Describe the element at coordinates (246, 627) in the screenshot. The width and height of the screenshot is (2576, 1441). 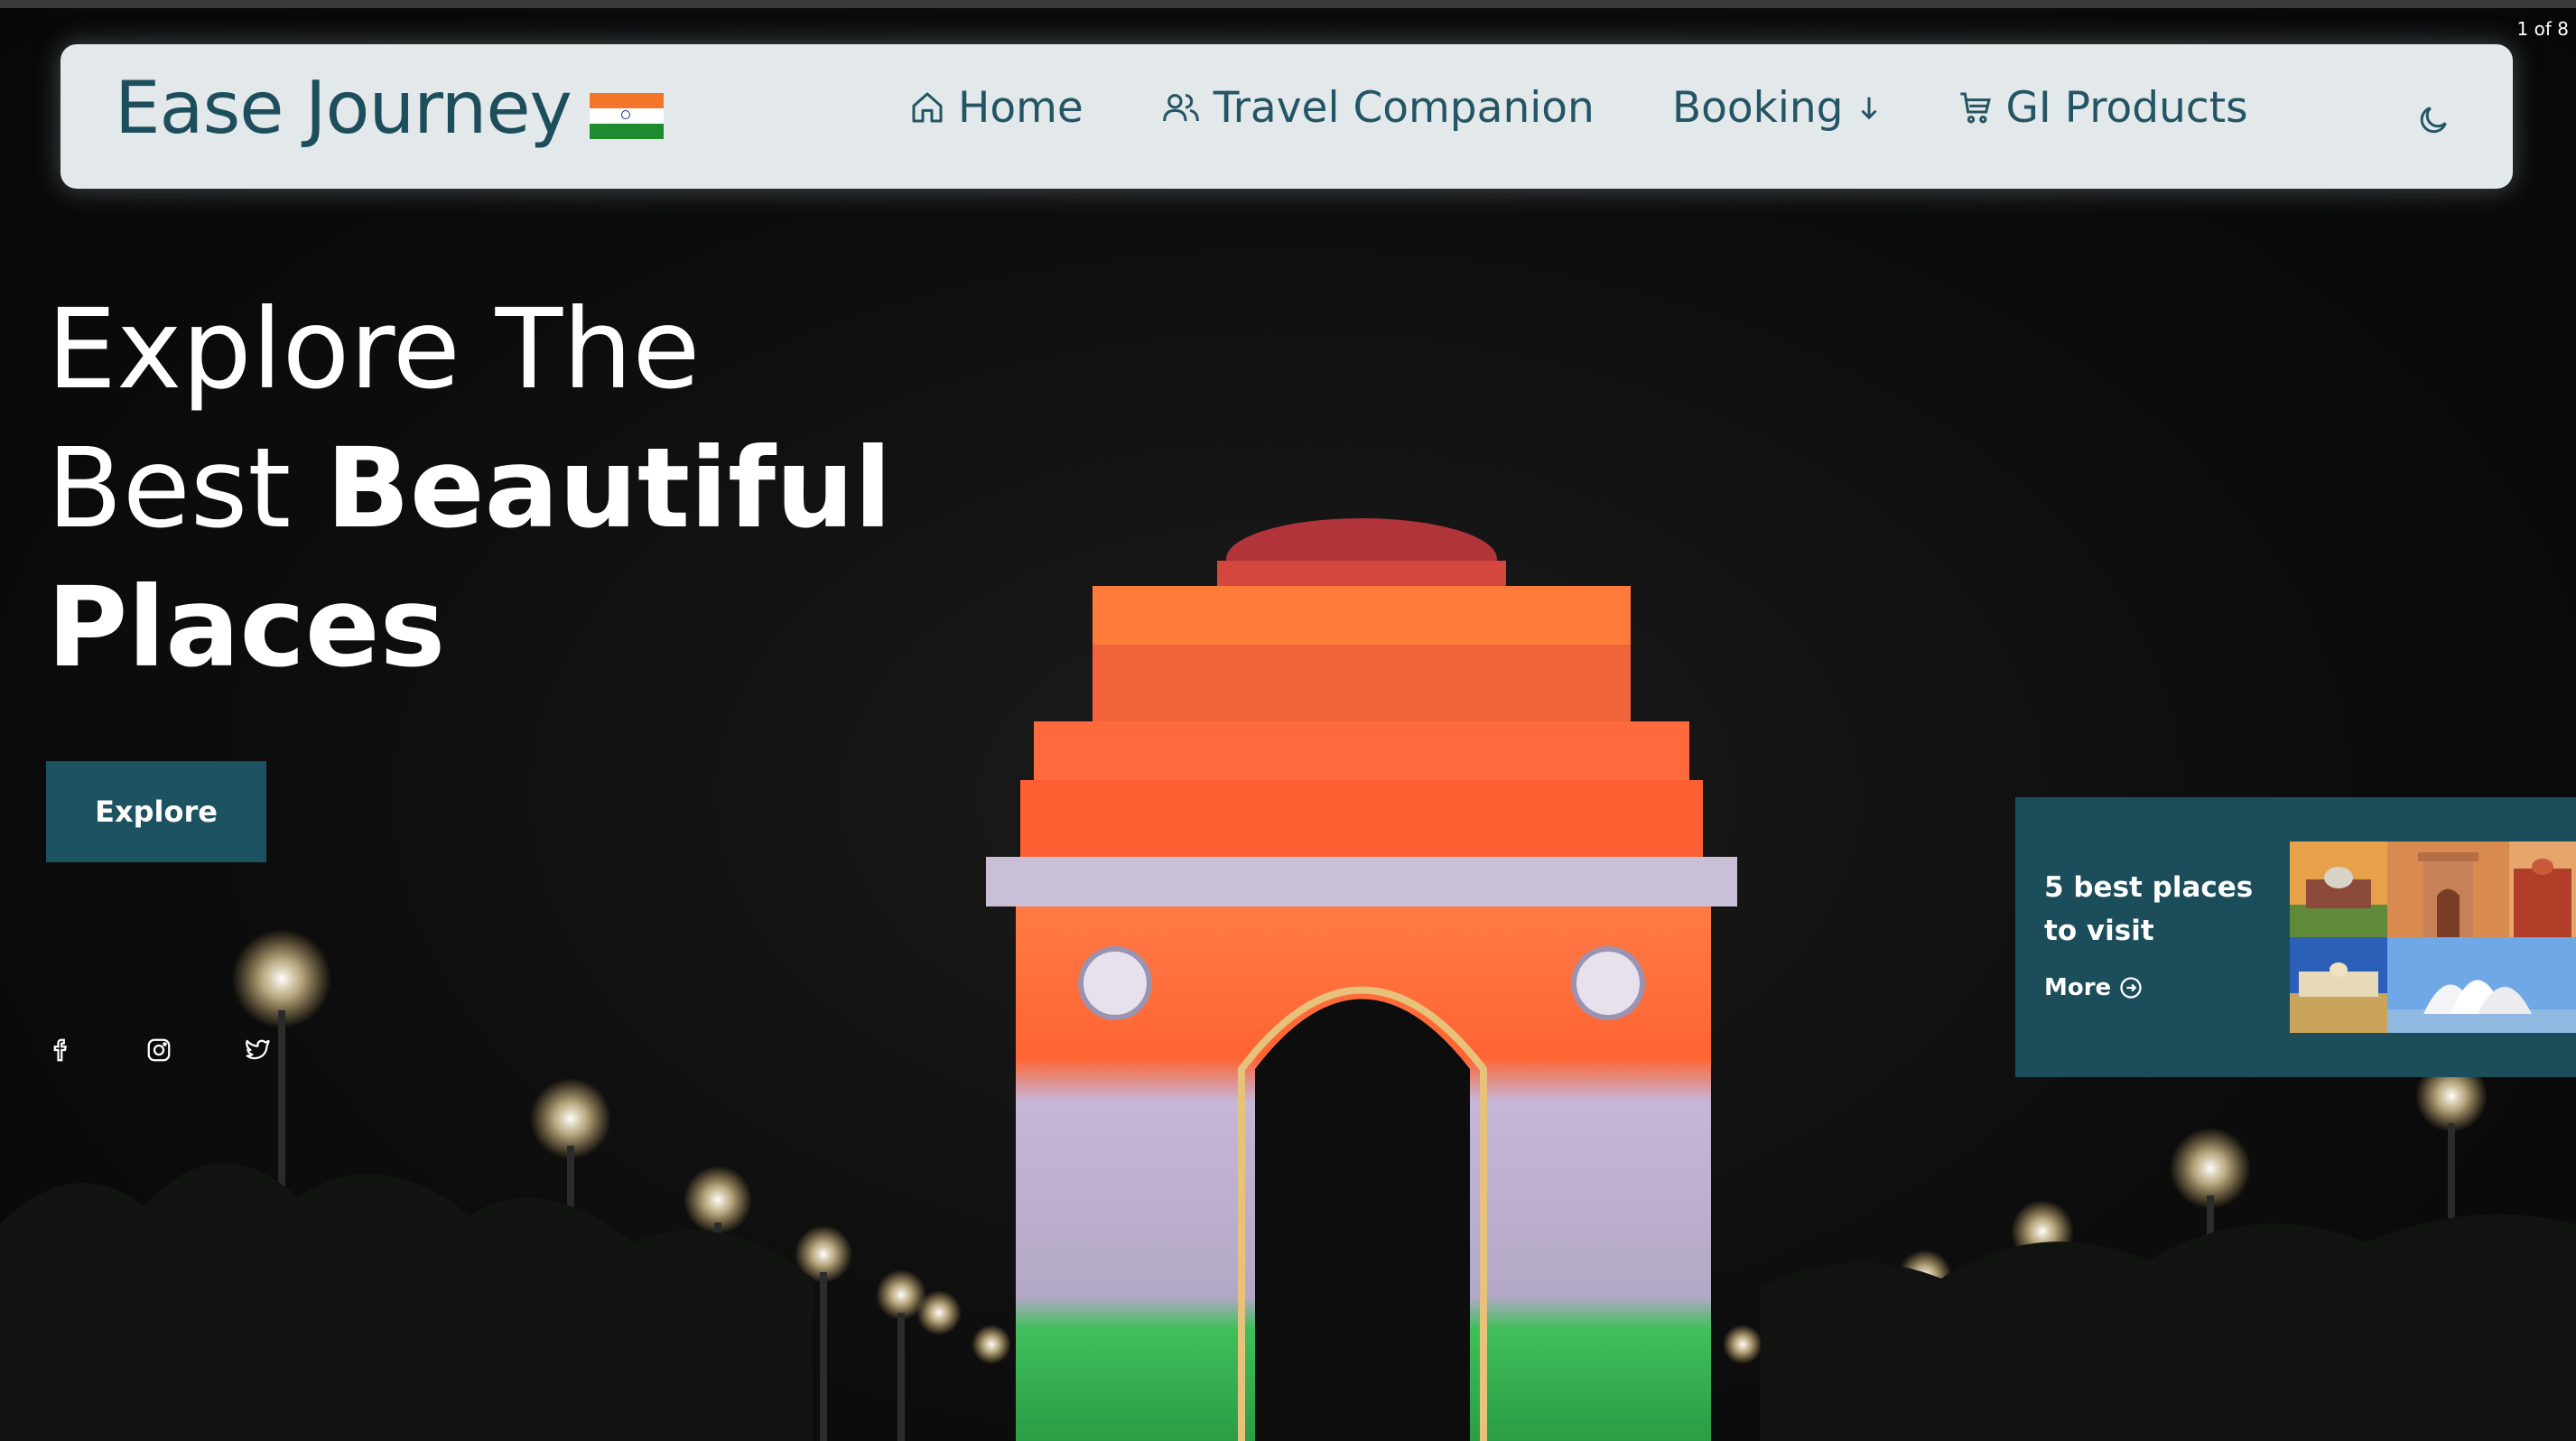
I see `headline-line-3: Places` at that location.